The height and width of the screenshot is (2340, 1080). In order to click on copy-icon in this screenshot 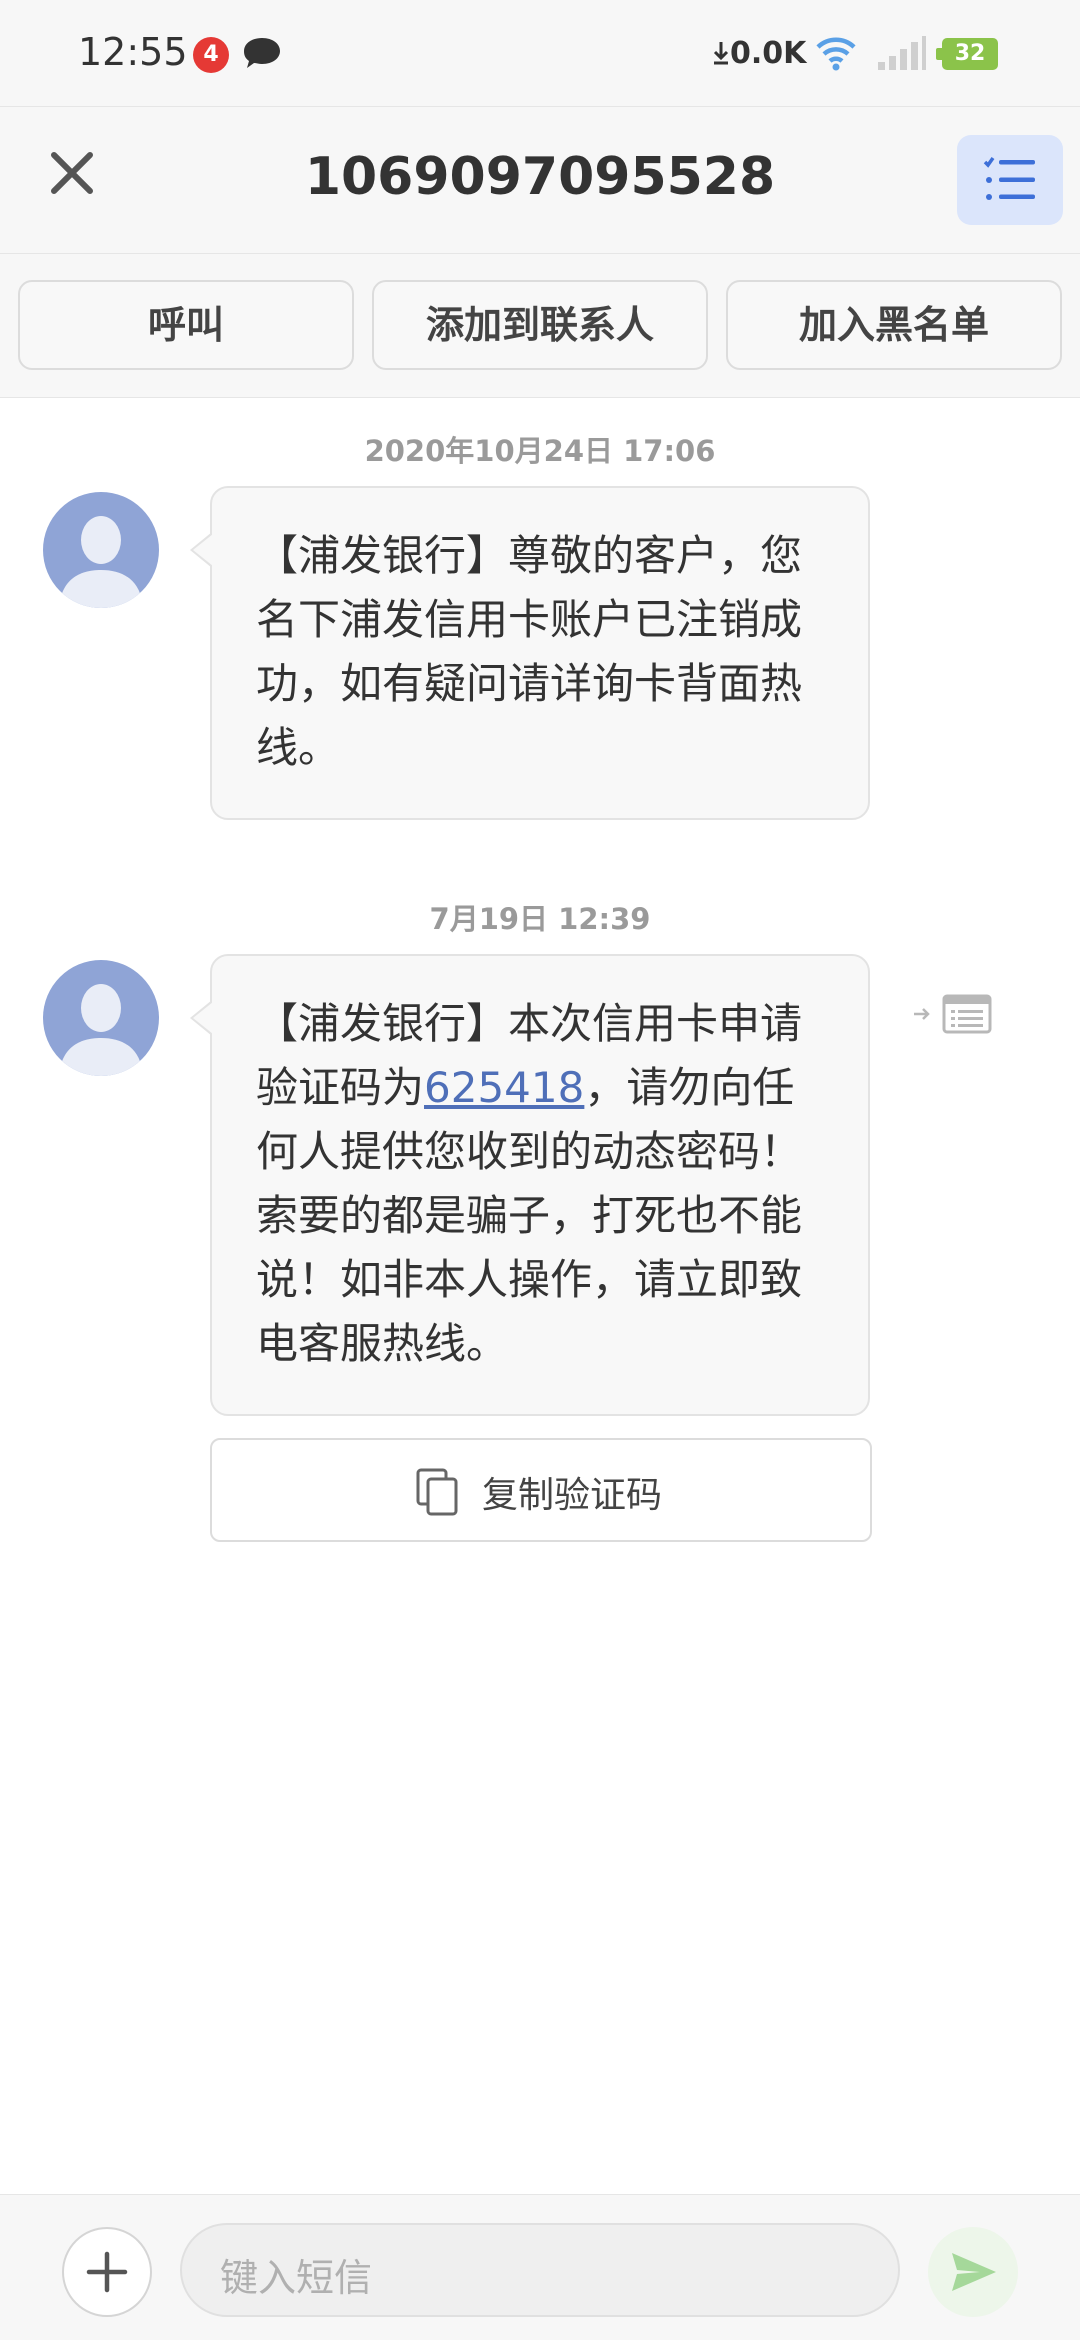, I will do `click(437, 1492)`.